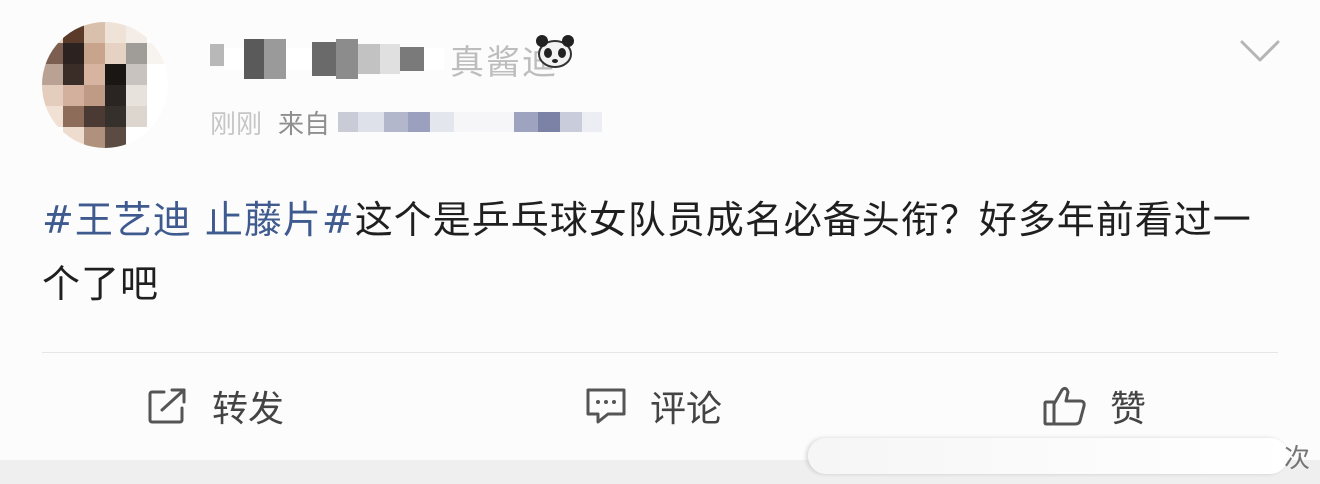 The image size is (1320, 484). I want to click on comment-label: 评论, so click(686, 409).